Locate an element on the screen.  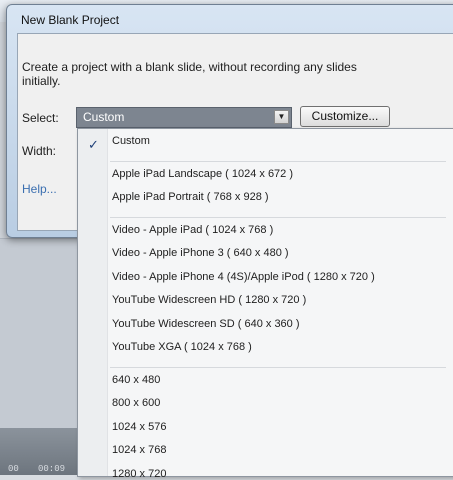
dropdown-option: 1024 x 768 is located at coordinates (139, 450).